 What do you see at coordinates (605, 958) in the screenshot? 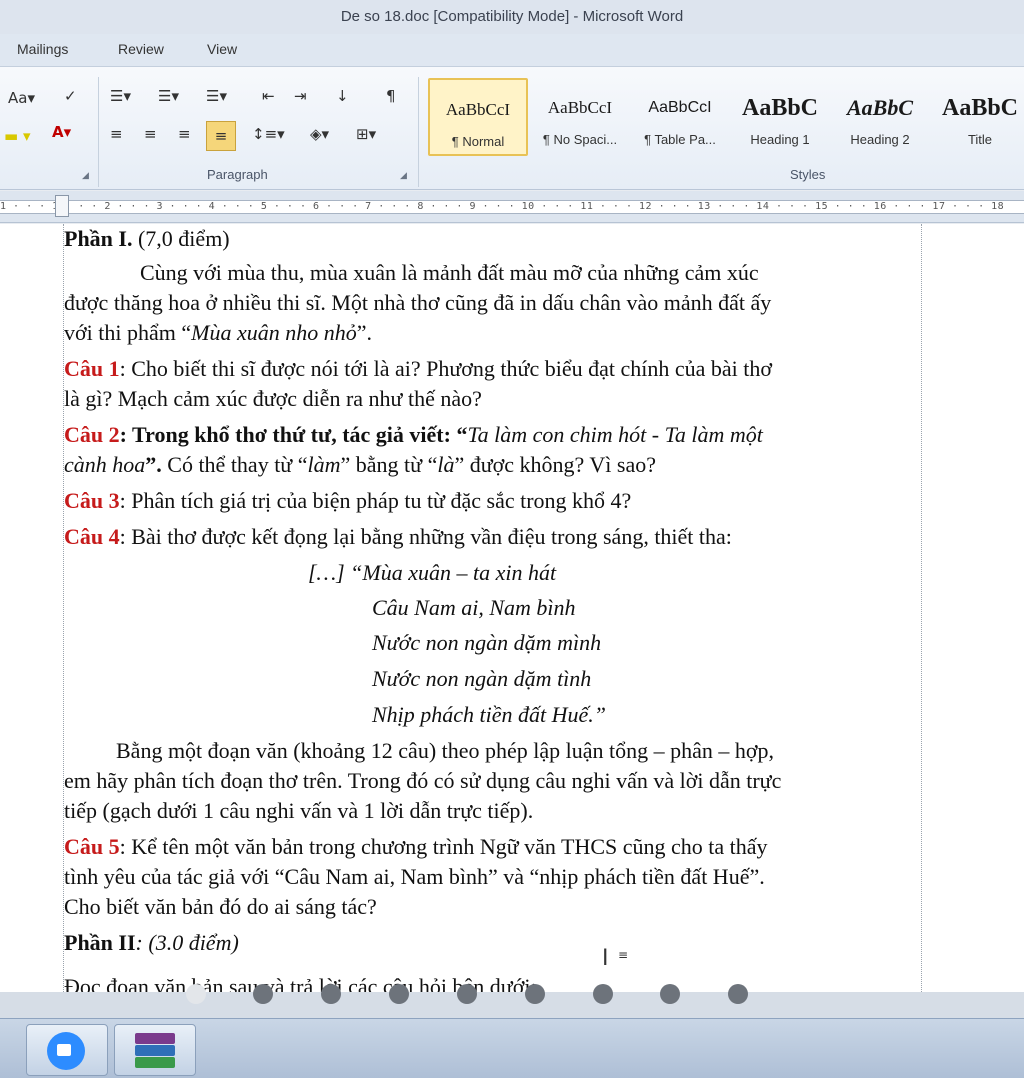
I see `text-cursor-icon: I` at bounding box center [605, 958].